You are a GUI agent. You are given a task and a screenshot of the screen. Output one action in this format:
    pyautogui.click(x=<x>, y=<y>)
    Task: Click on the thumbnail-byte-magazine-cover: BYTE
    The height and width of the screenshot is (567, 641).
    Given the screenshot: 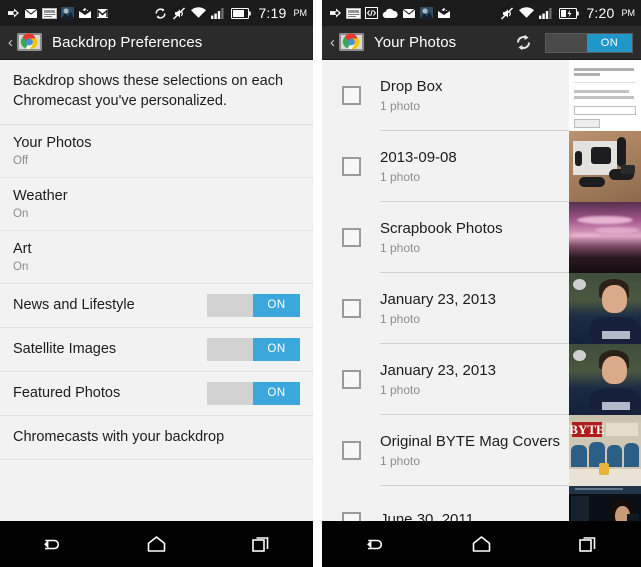 What is the action you would take?
    pyautogui.click(x=605, y=450)
    